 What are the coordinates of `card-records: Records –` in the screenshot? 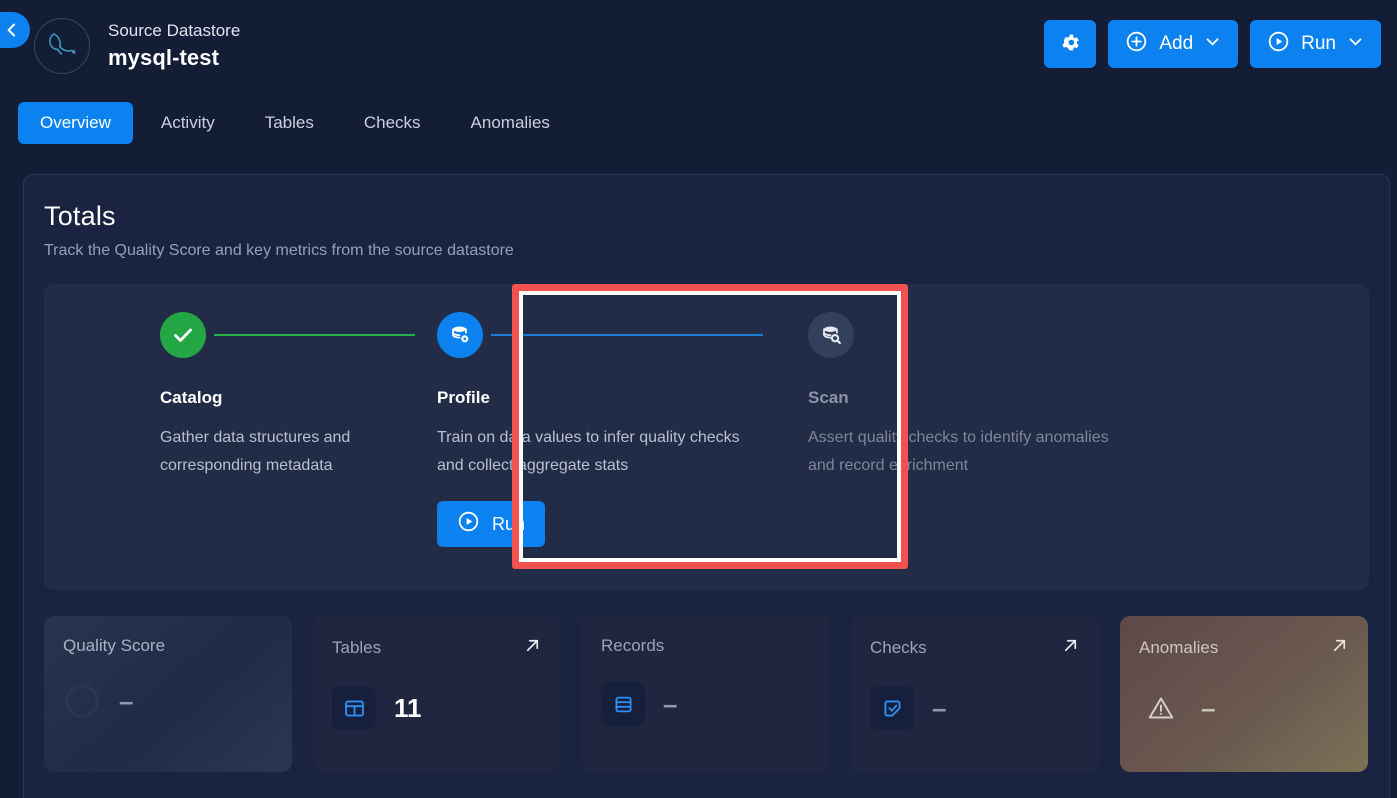 It's located at (706, 694).